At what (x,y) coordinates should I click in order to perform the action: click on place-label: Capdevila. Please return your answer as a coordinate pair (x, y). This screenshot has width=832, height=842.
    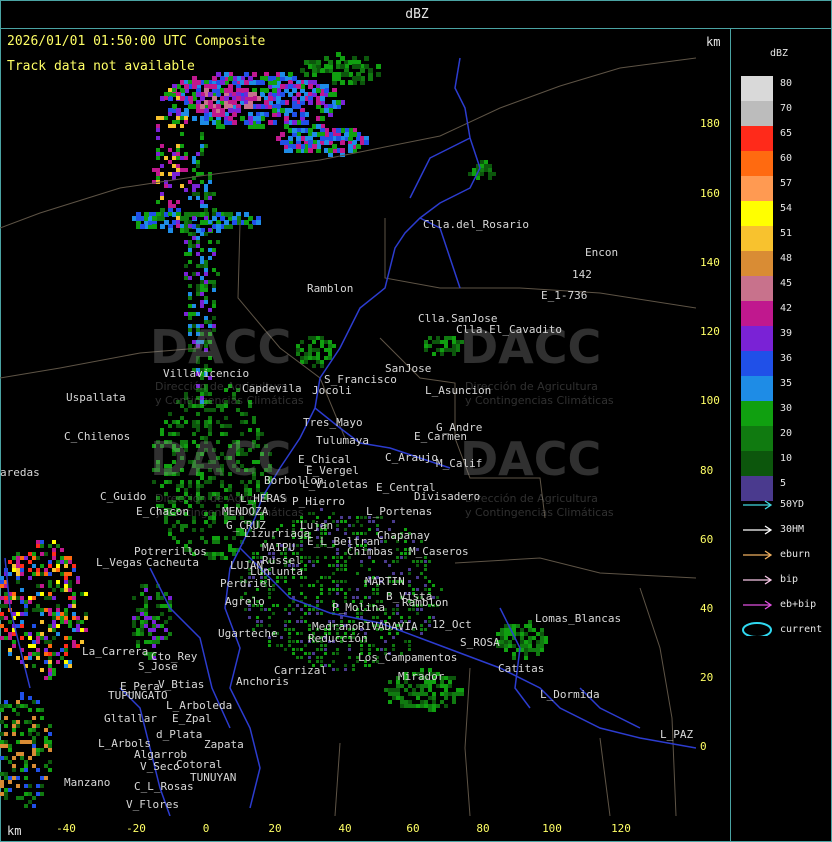
    Looking at the image, I should click on (272, 388).